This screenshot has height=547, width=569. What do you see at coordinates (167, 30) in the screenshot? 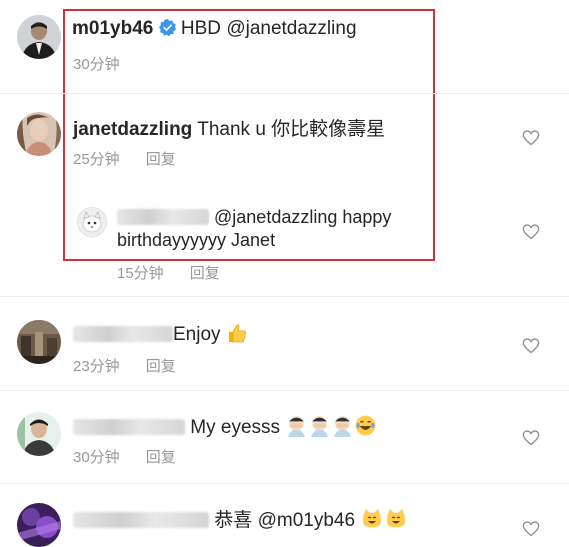
I see `verified-badge-icon` at bounding box center [167, 30].